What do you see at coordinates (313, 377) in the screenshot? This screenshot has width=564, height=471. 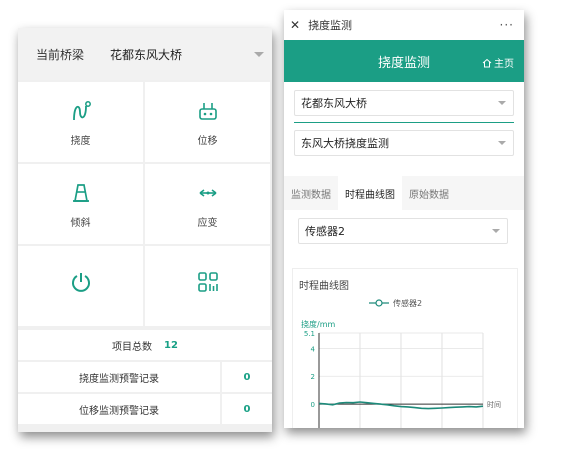 I see `y-tick-label: 2` at bounding box center [313, 377].